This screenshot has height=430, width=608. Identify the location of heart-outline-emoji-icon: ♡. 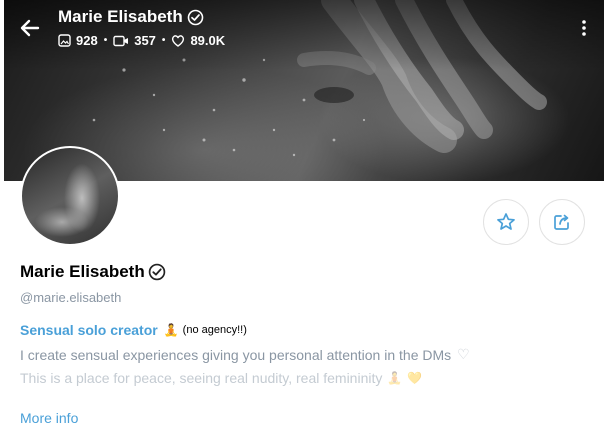
(463, 354).